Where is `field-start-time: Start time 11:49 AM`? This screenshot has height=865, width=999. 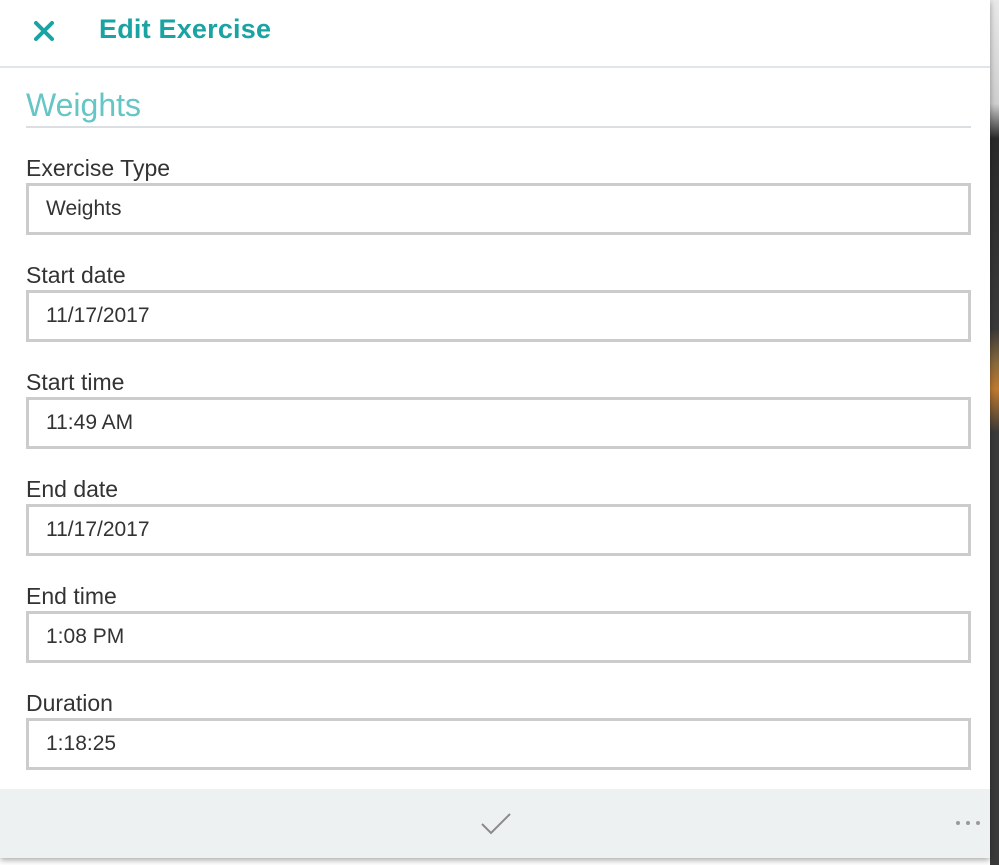
field-start-time: Start time 11:49 AM is located at coordinates (498, 408).